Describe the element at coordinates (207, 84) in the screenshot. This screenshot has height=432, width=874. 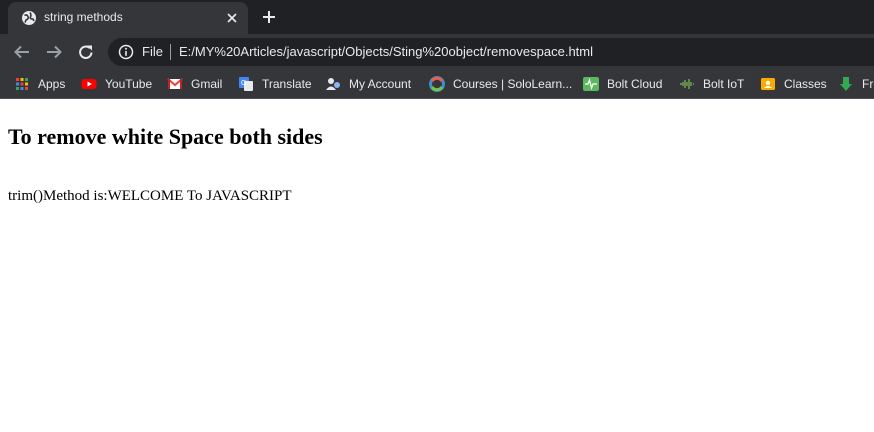
I see `bookmark-label: Gmail` at that location.